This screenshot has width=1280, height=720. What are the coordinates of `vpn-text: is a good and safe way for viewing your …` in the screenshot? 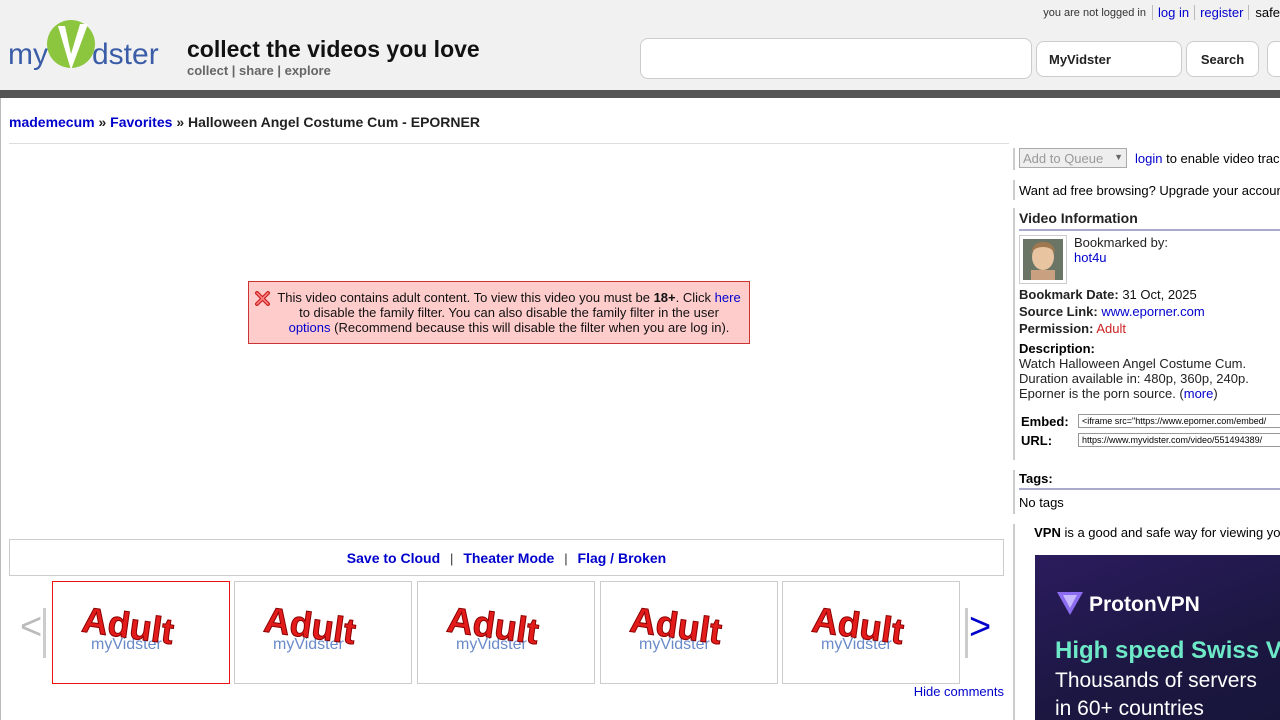 It's located at (1172, 532).